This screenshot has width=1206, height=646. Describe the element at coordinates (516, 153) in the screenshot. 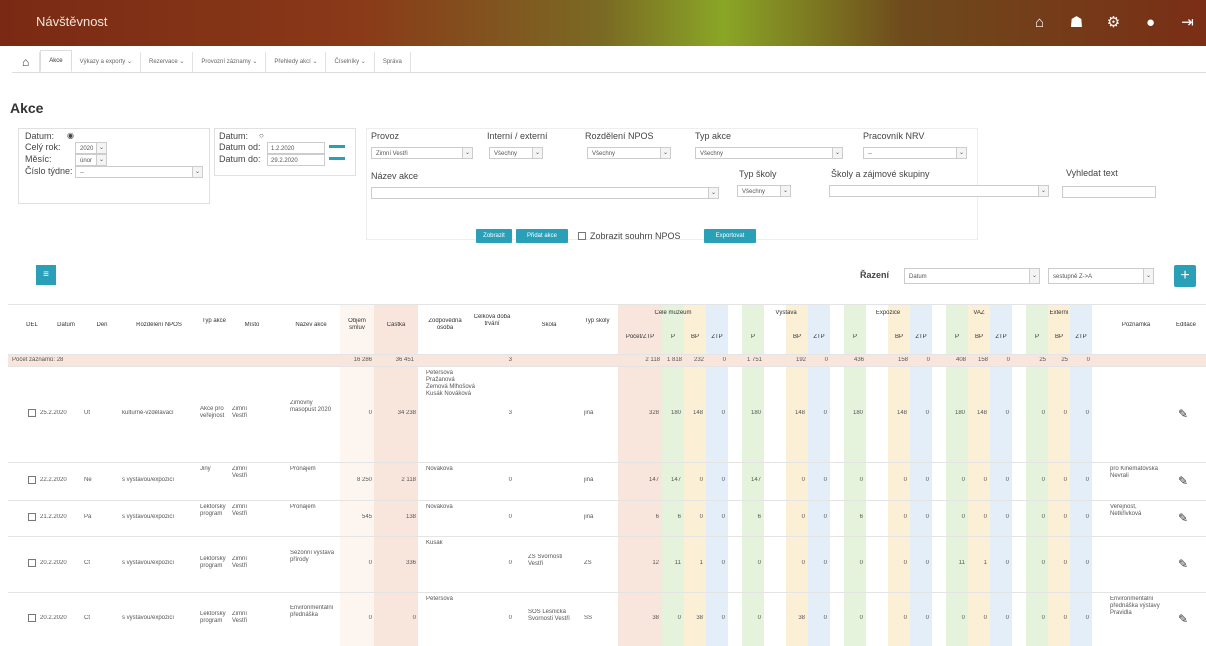

I see `interni-select: Všechny ⌄` at that location.